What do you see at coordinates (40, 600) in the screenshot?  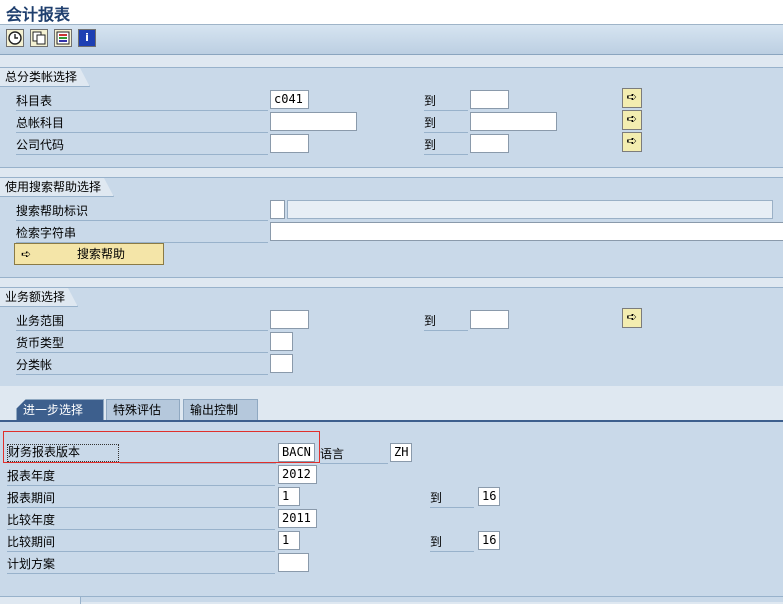 I see `next-group-tab-edge` at bounding box center [40, 600].